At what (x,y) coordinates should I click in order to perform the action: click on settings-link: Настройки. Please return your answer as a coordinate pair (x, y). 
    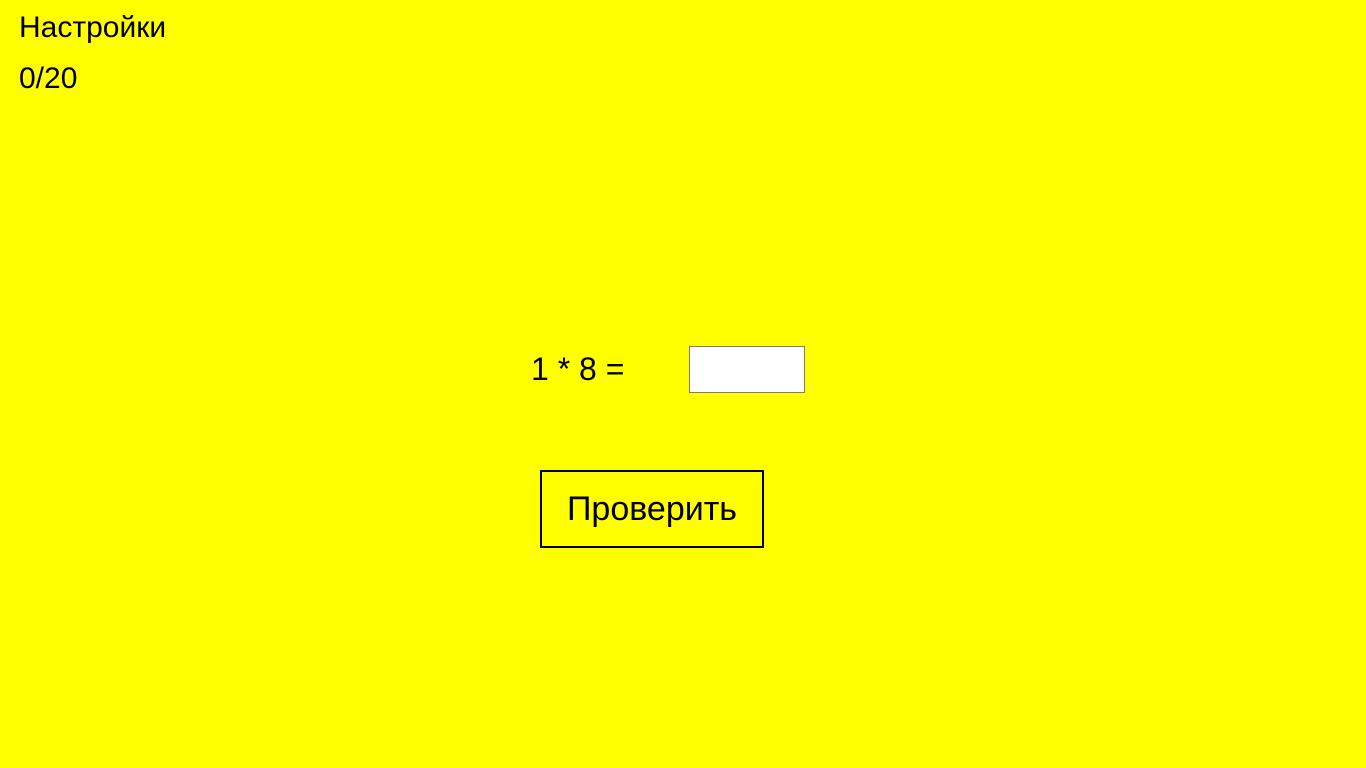
    Looking at the image, I should click on (92, 28).